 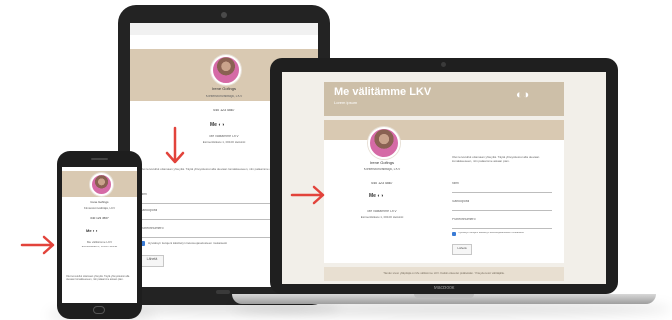 What do you see at coordinates (224, 15) in the screenshot?
I see `tablet-camera` at bounding box center [224, 15].